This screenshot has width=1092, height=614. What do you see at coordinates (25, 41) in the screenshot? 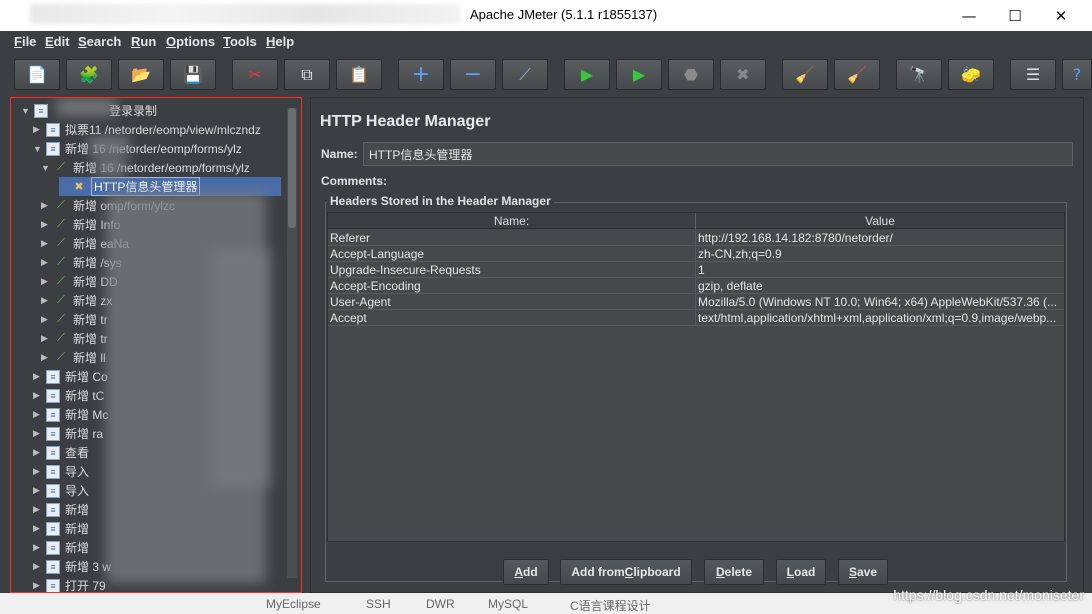
I see `menu-file: File` at bounding box center [25, 41].